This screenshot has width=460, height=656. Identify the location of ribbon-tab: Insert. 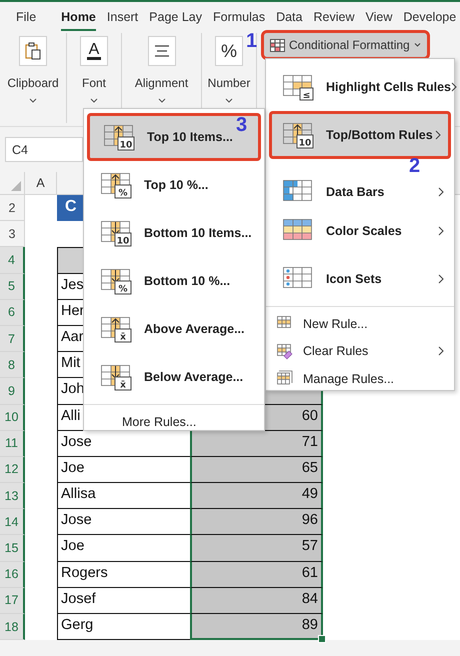
(122, 17).